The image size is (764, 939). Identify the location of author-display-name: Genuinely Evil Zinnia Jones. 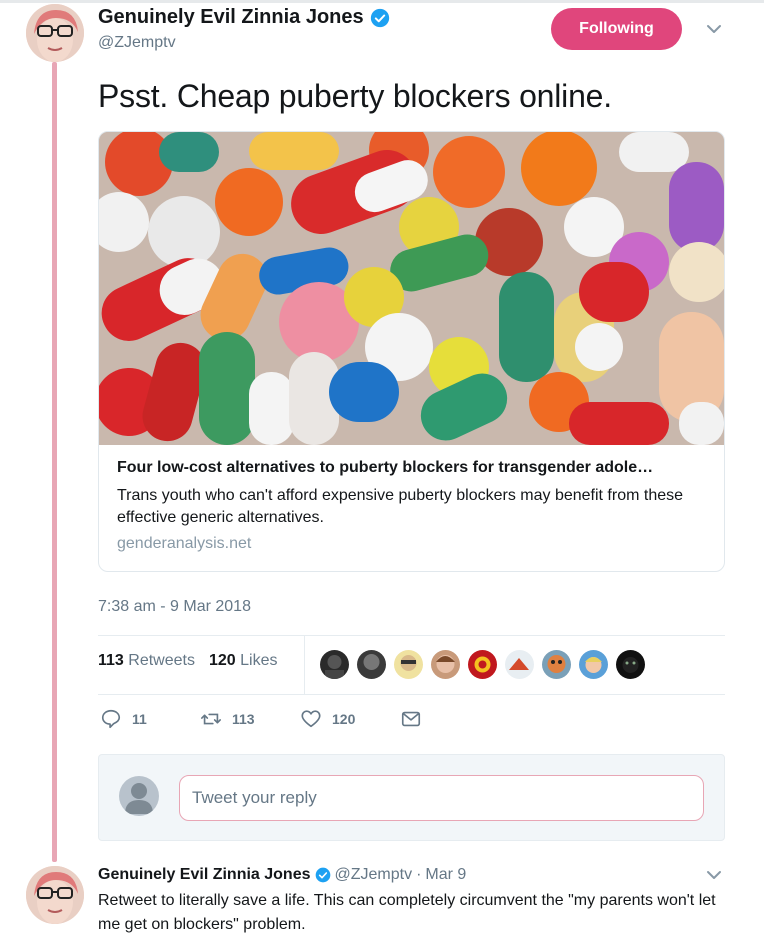
(231, 17).